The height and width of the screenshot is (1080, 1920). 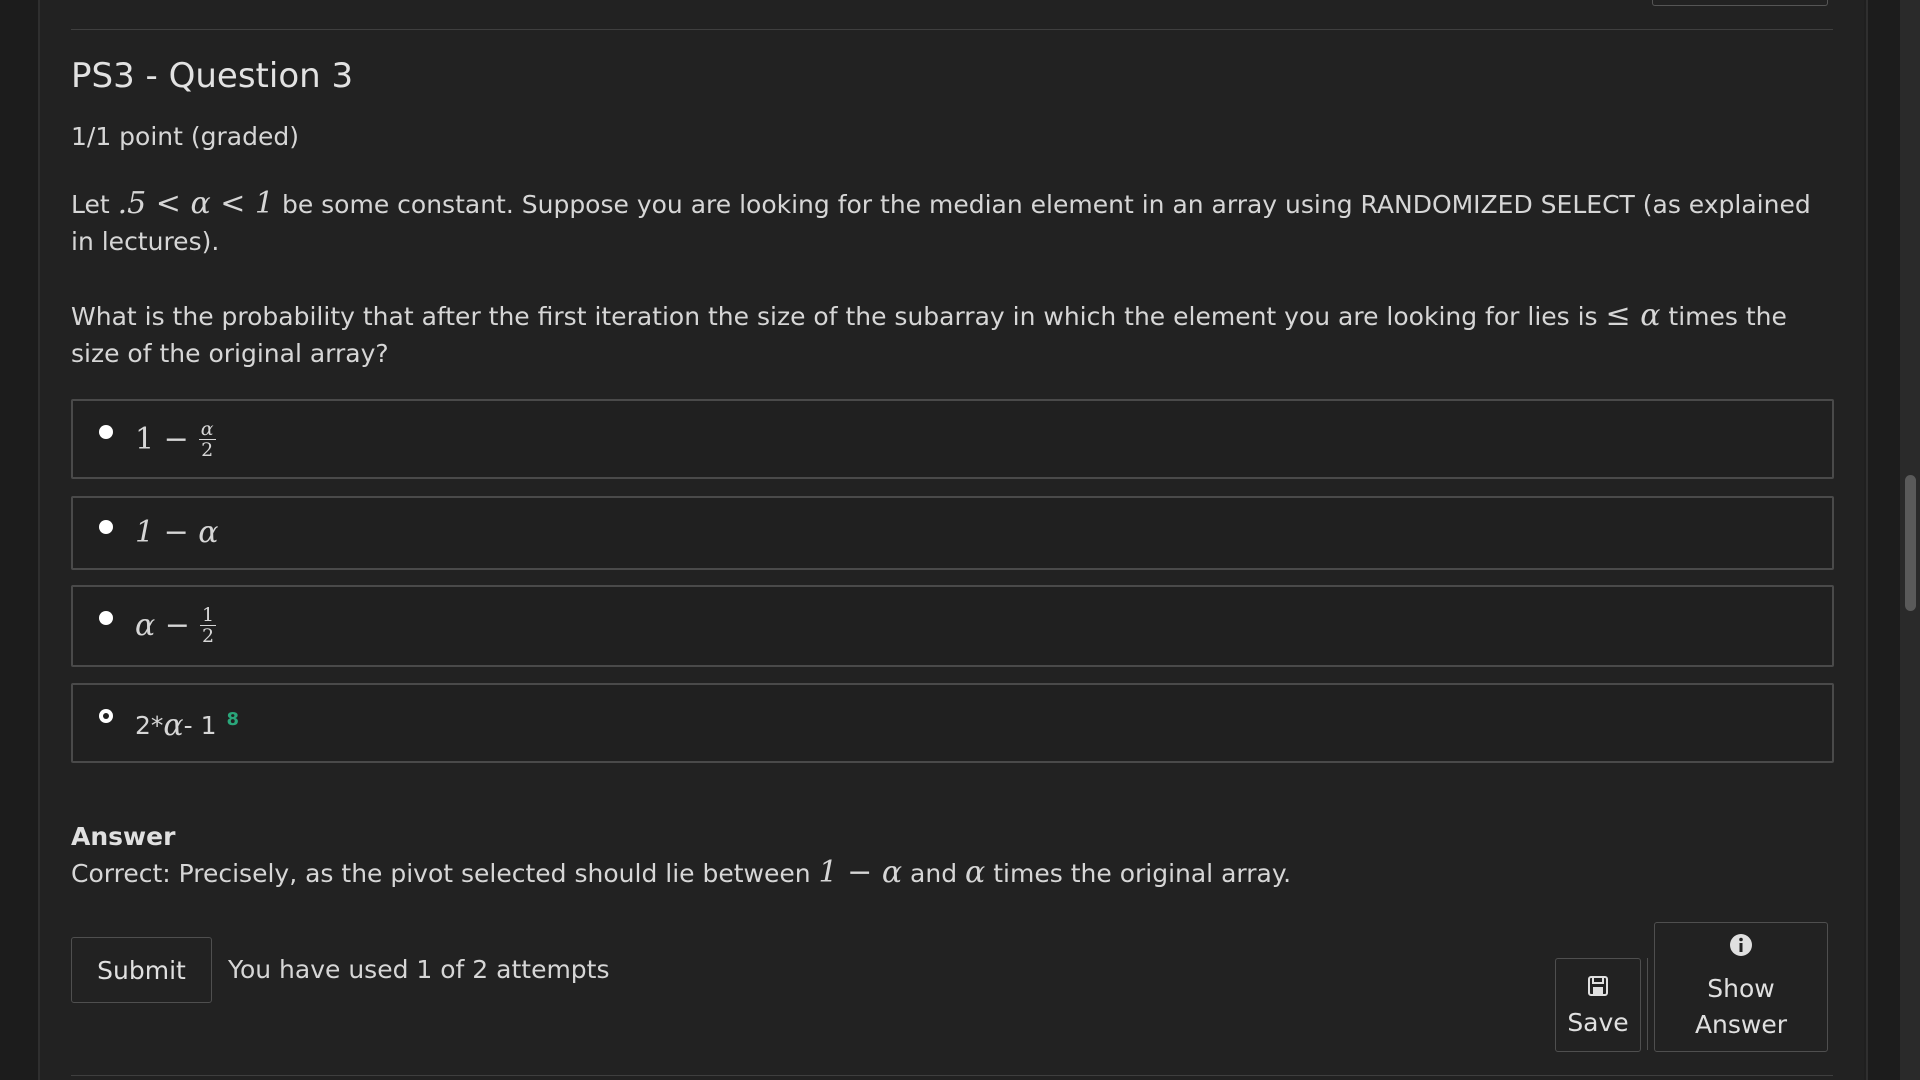 I want to click on show-answer-button: Show Answer, so click(x=1741, y=987).